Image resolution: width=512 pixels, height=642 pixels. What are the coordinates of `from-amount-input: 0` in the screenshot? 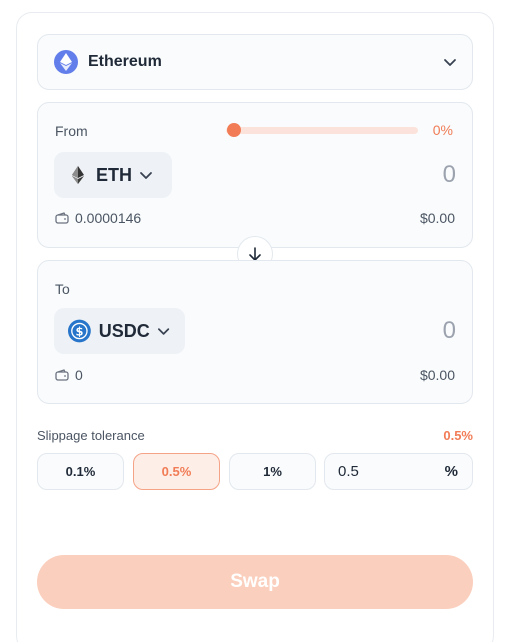 It's located at (449, 175).